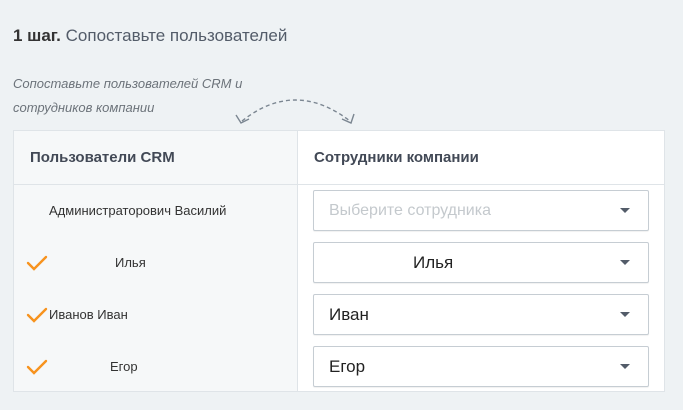 This screenshot has height=410, width=683. What do you see at coordinates (88, 314) in the screenshot?
I see `crm-user-name: Иванов Иван` at bounding box center [88, 314].